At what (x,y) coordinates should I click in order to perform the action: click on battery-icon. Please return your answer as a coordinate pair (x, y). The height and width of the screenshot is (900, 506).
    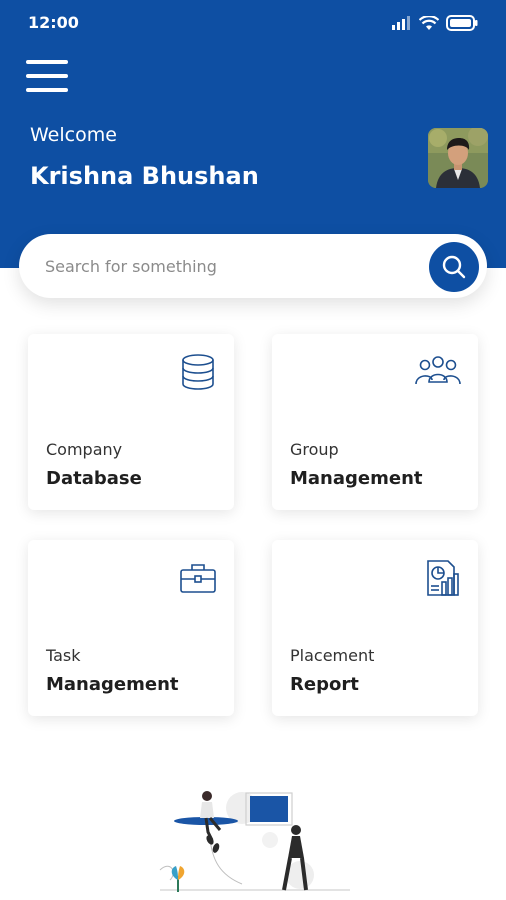
    Looking at the image, I should click on (462, 23).